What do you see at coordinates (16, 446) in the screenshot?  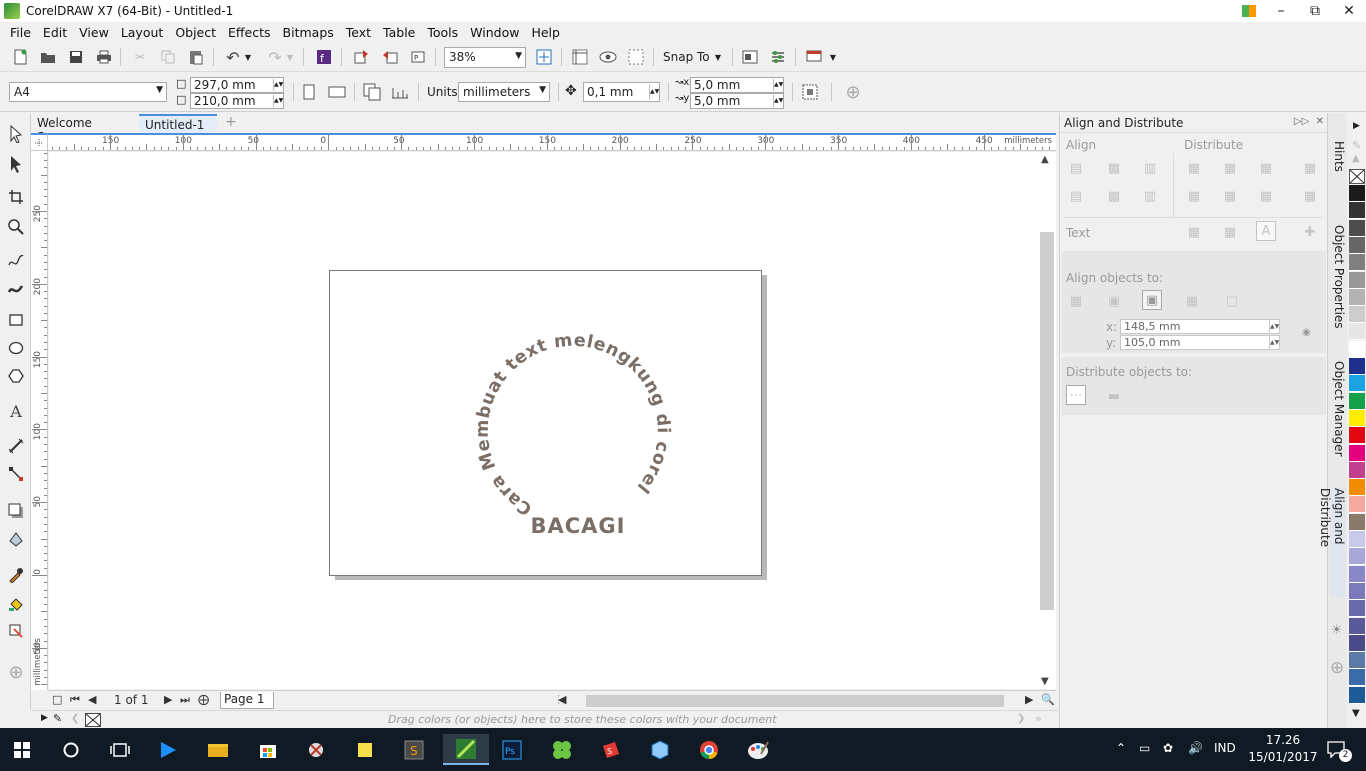 I see `parallel-dimension-tool-icon` at bounding box center [16, 446].